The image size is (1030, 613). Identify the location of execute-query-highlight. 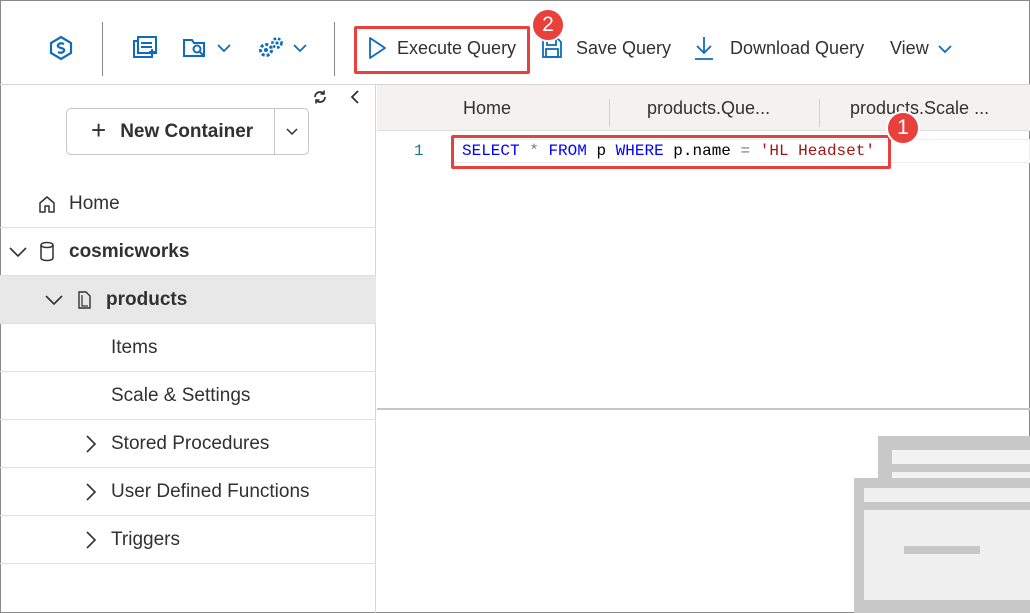
(442, 50).